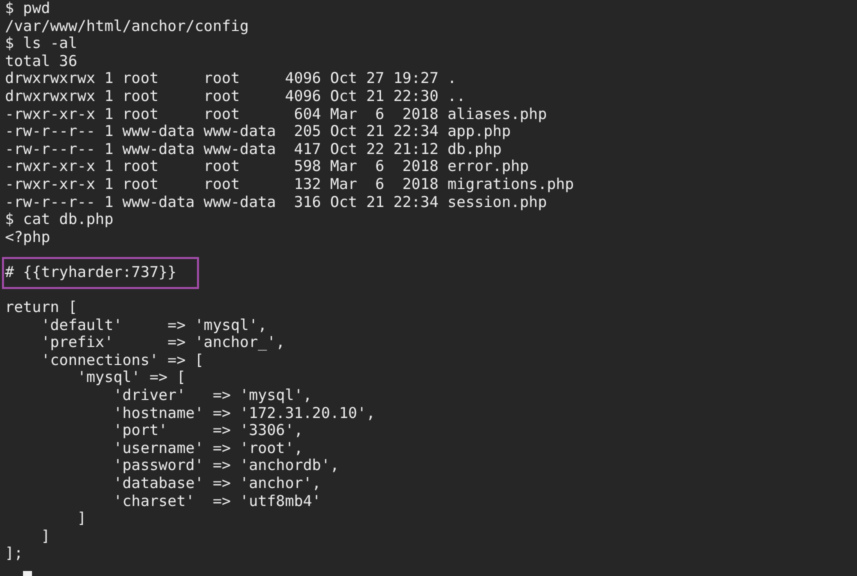  Describe the element at coordinates (267, 167) in the screenshot. I see `terminal-line: -rwxr-xr-x 1 root root 598 Mar 6 2018 error.php` at that location.